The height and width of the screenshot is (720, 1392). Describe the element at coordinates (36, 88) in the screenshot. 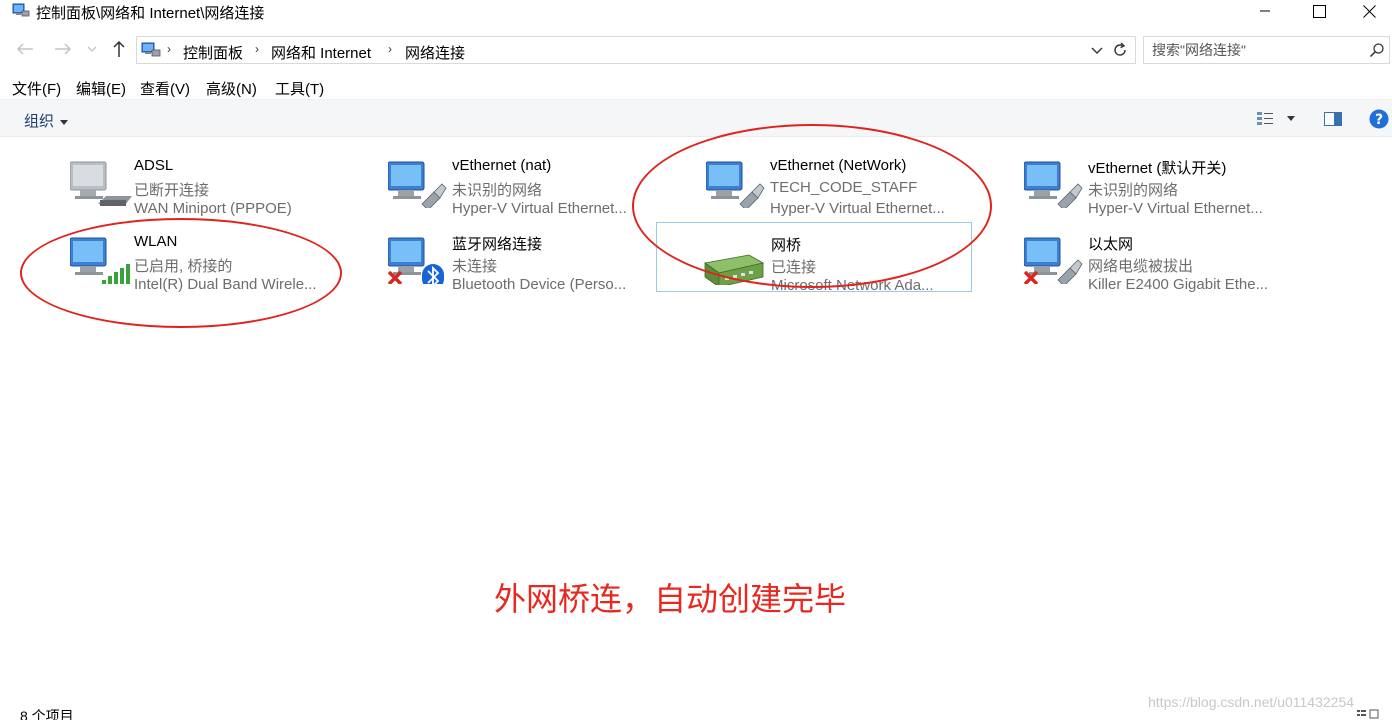

I see `menu-file: 文件(F)` at that location.